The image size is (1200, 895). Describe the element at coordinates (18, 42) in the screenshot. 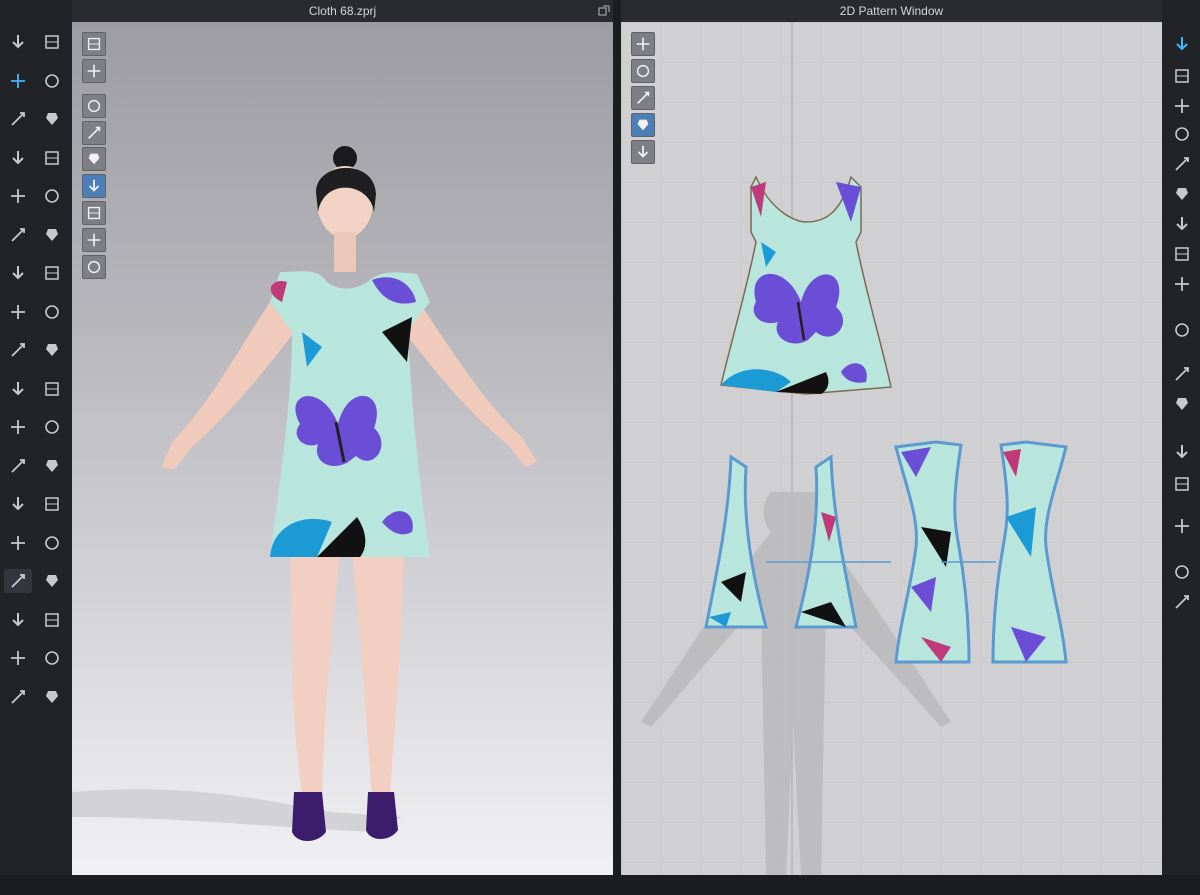

I see `arrow-down-icon` at that location.